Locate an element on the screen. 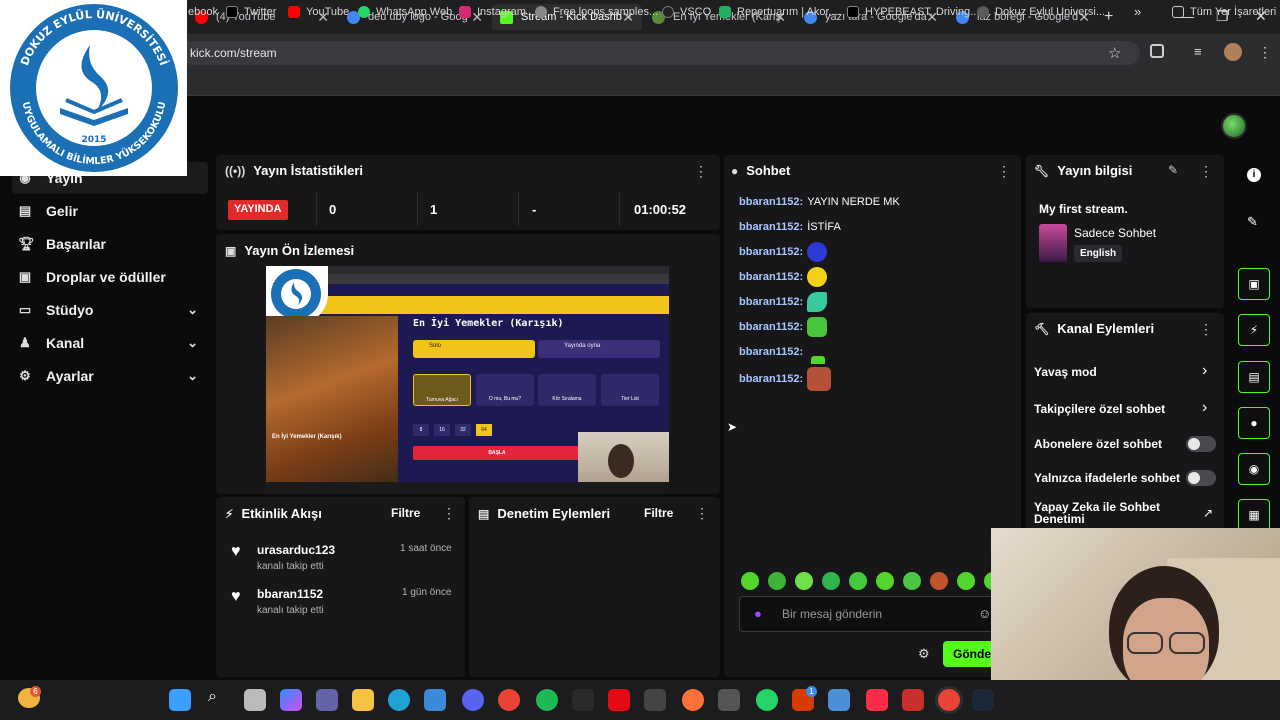  netflix-icon is located at coordinates (619, 700).